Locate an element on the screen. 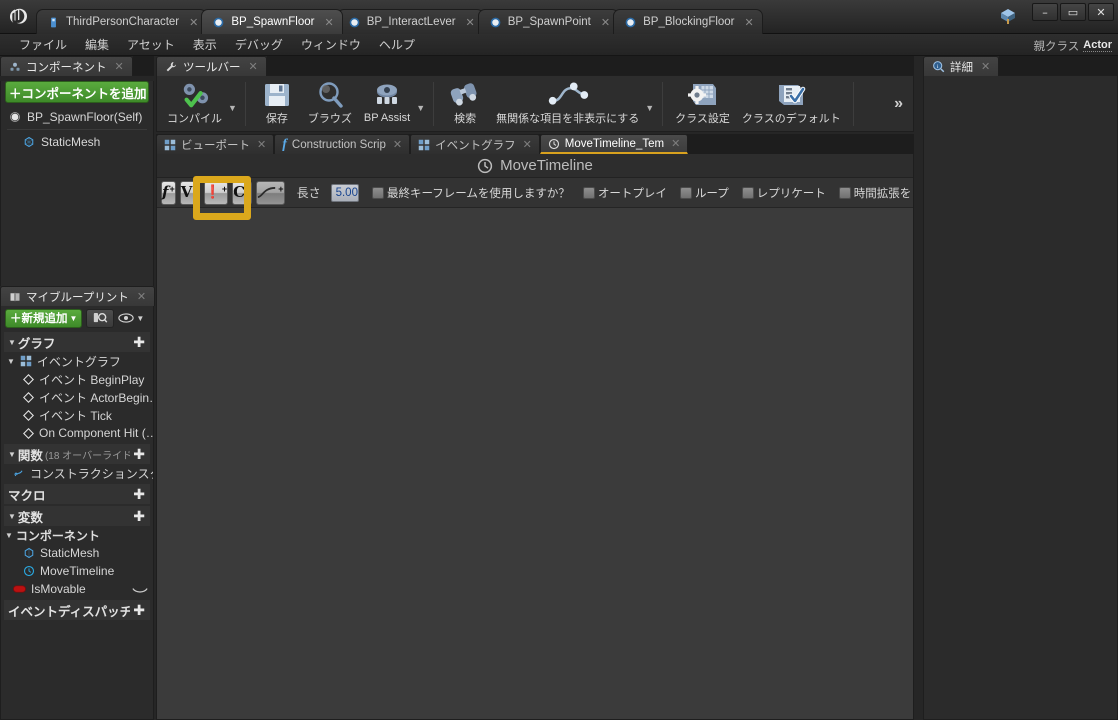 Image resolution: width=1118 pixels, height=720 pixels. compile-button: コンパイル is located at coordinates (194, 104).